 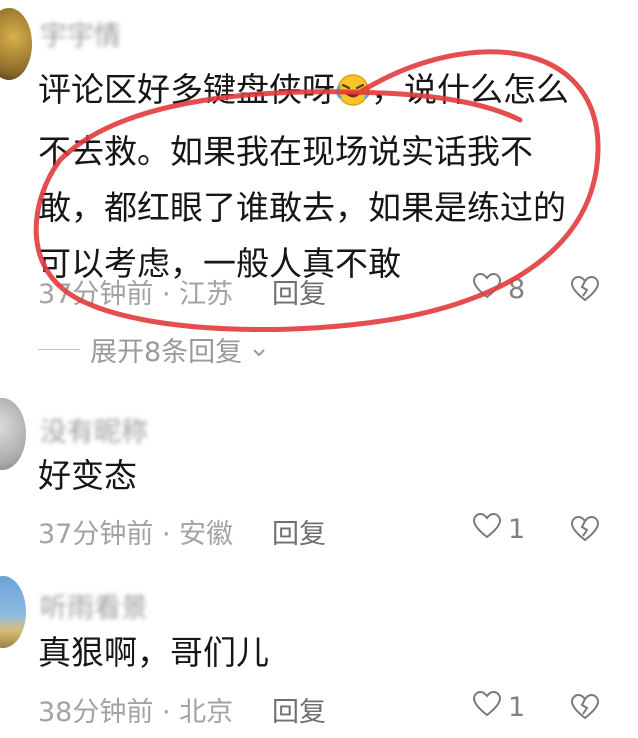 What do you see at coordinates (96, 712) in the screenshot?
I see `timestamp: 38分钟前` at bounding box center [96, 712].